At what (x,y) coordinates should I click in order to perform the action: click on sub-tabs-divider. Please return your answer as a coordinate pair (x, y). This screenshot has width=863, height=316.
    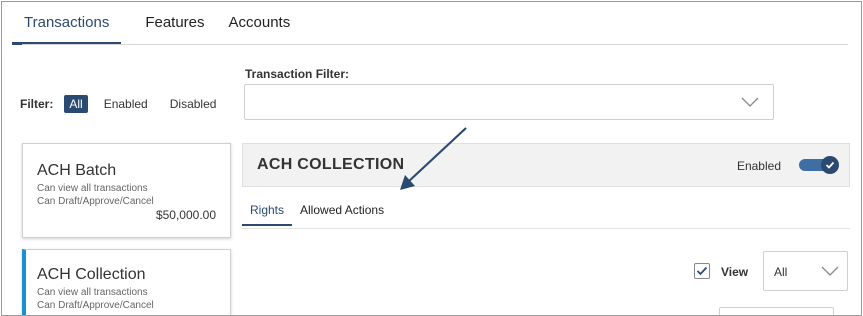
    Looking at the image, I should click on (546, 228).